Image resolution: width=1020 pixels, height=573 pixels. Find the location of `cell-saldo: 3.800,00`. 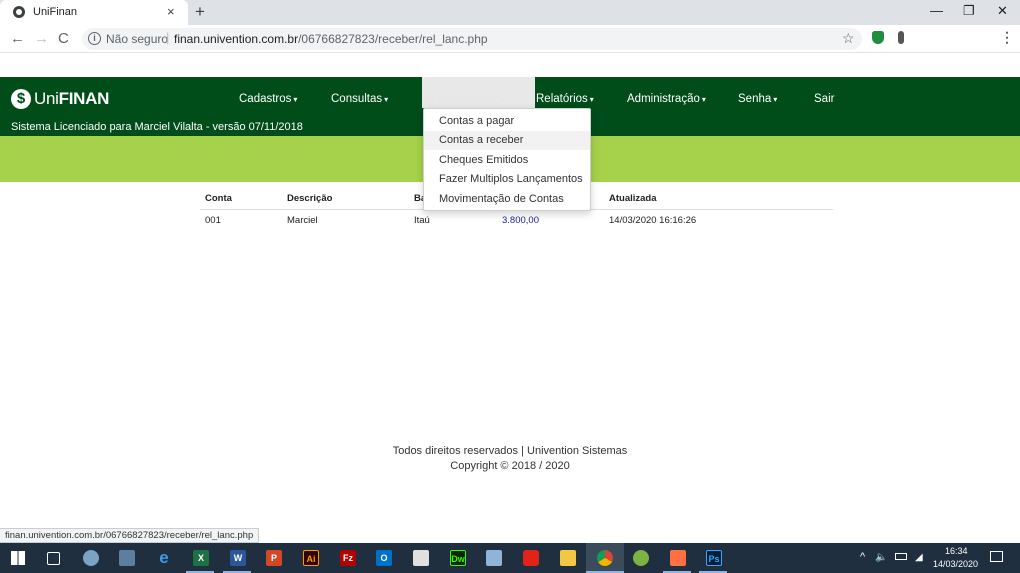

cell-saldo: 3.800,00 is located at coordinates (520, 220).